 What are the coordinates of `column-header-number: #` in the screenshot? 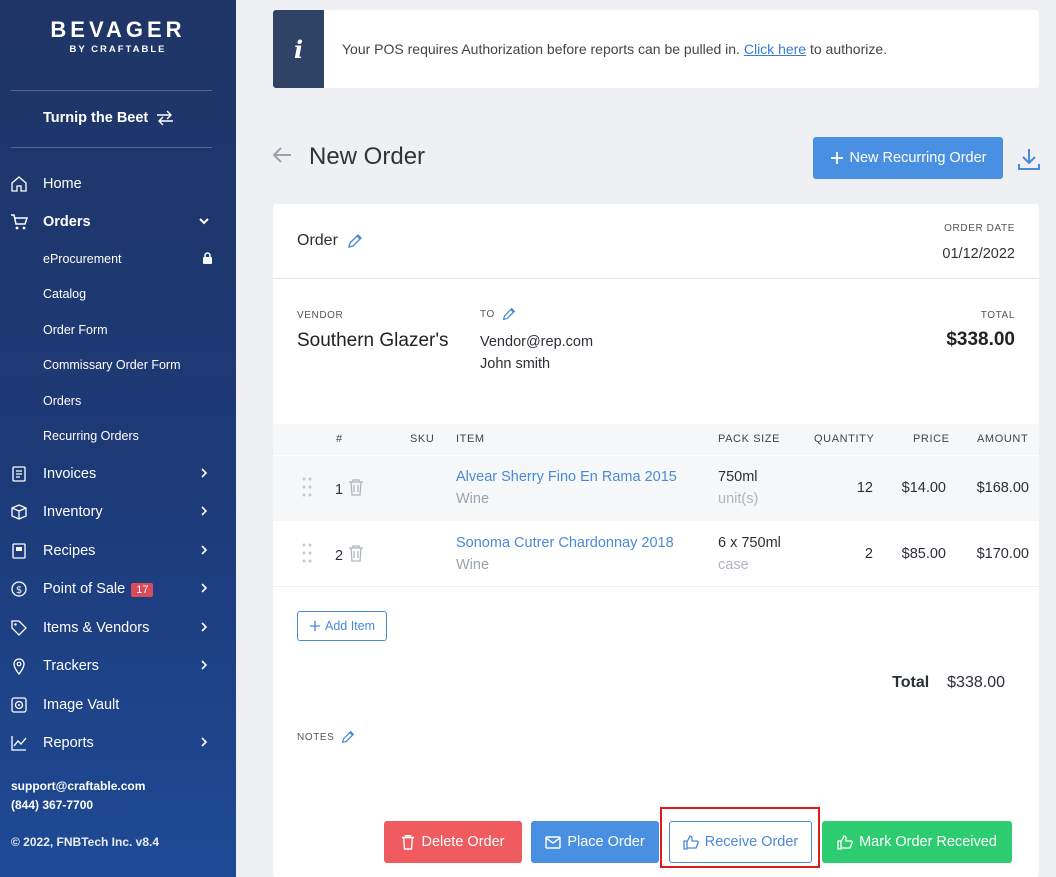 It's located at (339, 439).